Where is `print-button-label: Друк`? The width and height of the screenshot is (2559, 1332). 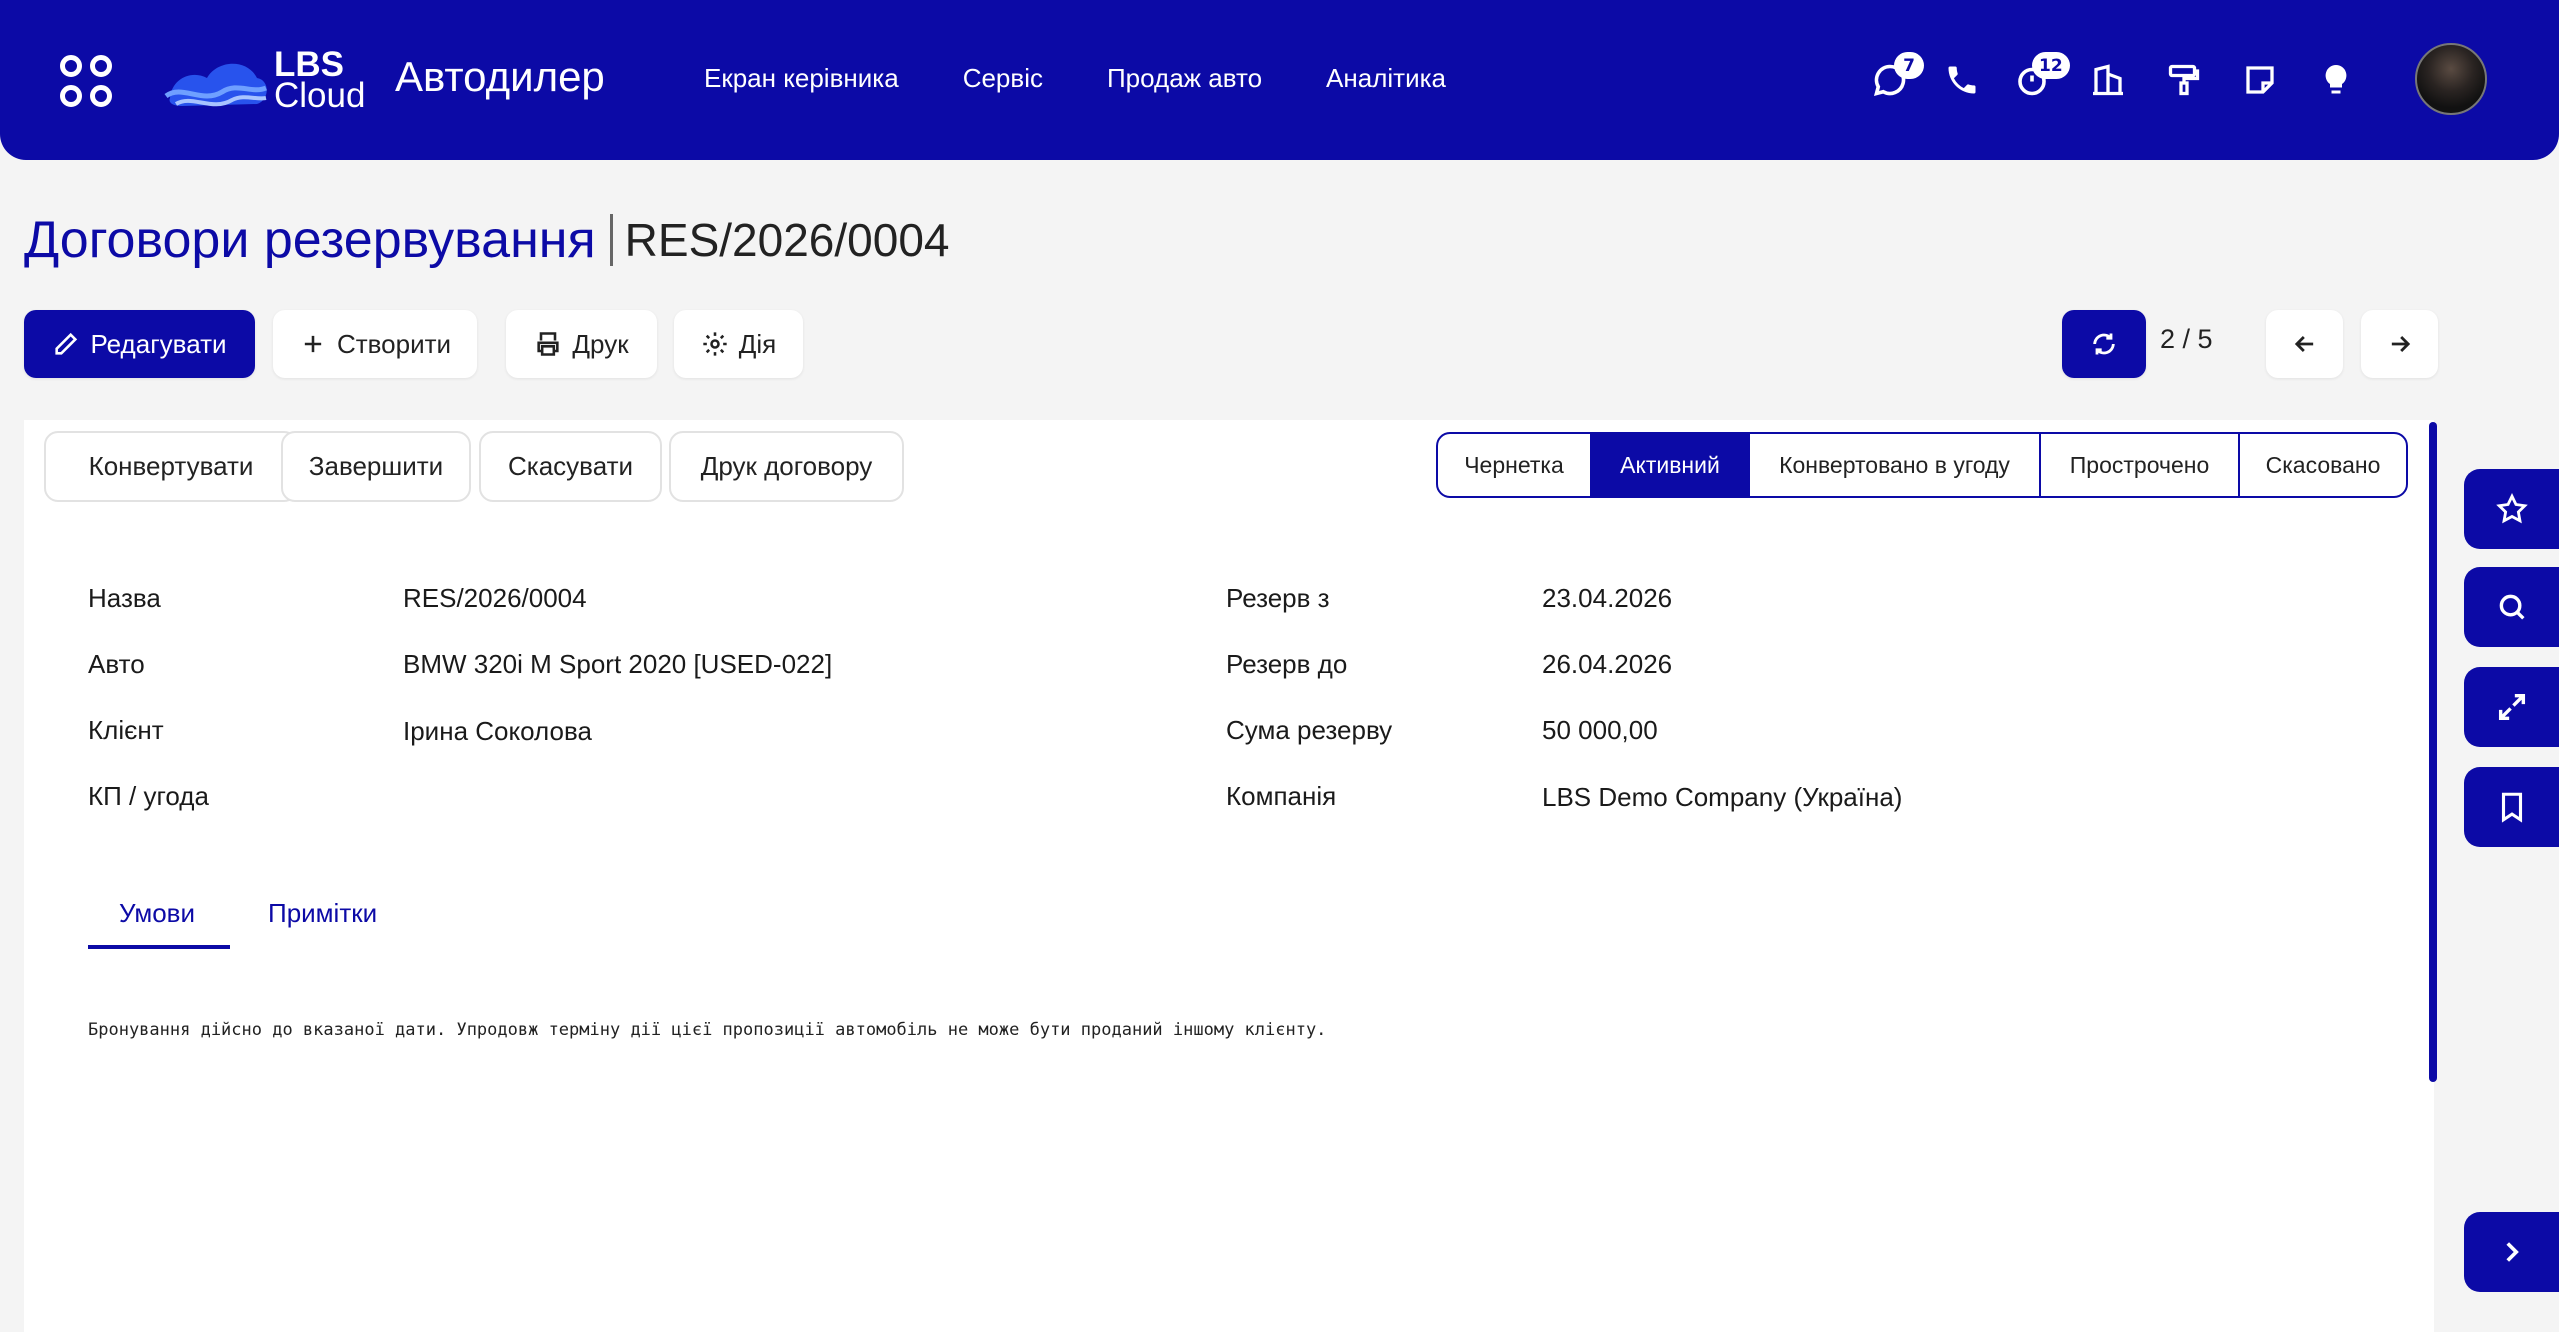
print-button-label: Друк is located at coordinates (600, 343).